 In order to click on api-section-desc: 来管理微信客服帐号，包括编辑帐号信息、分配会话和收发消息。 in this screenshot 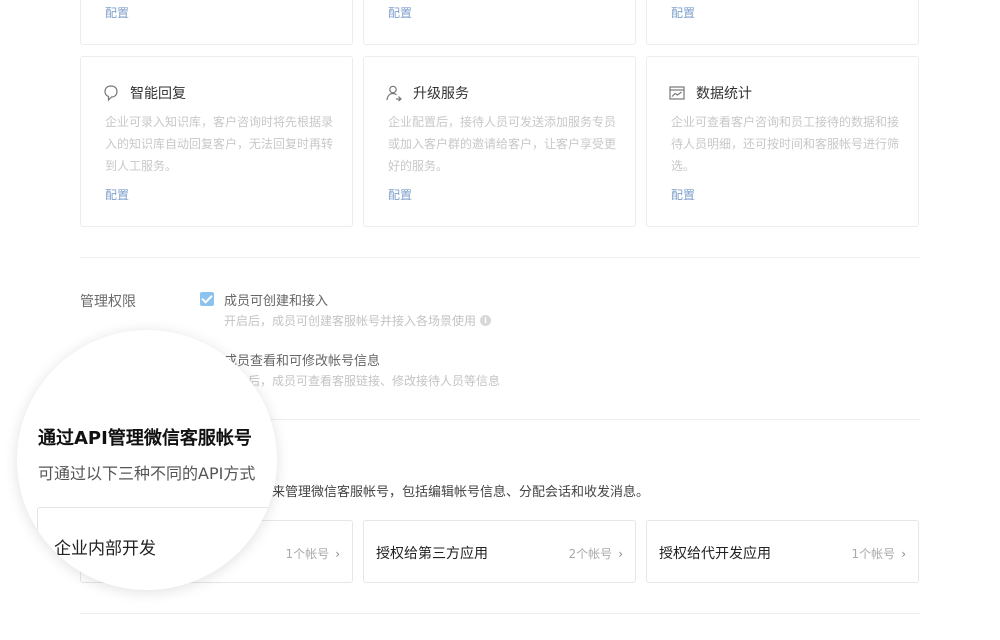, I will do `click(461, 492)`.